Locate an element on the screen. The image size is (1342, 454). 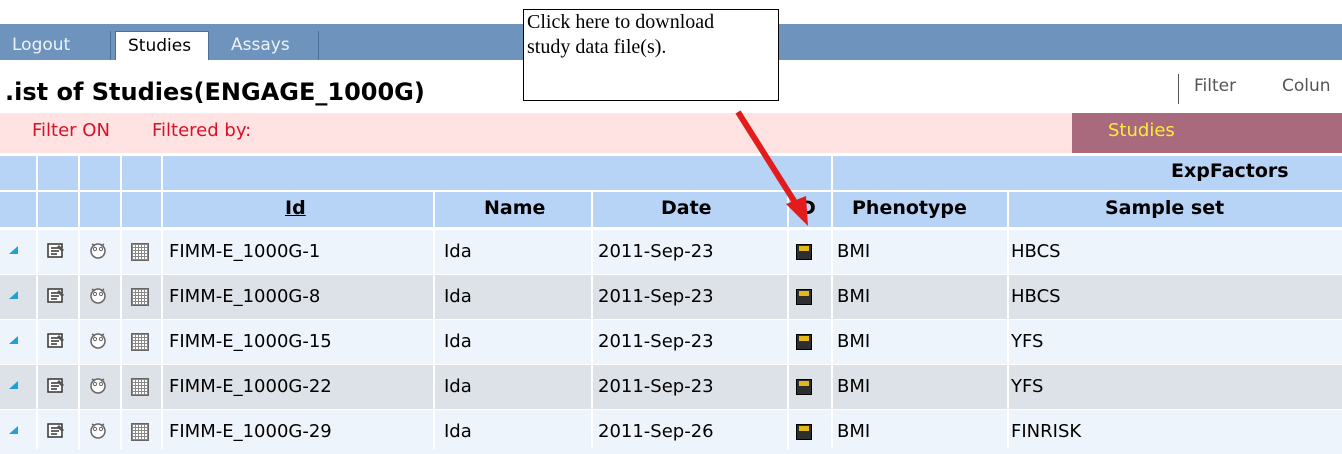
cell-date: 2011-Sep-26 is located at coordinates (656, 431).